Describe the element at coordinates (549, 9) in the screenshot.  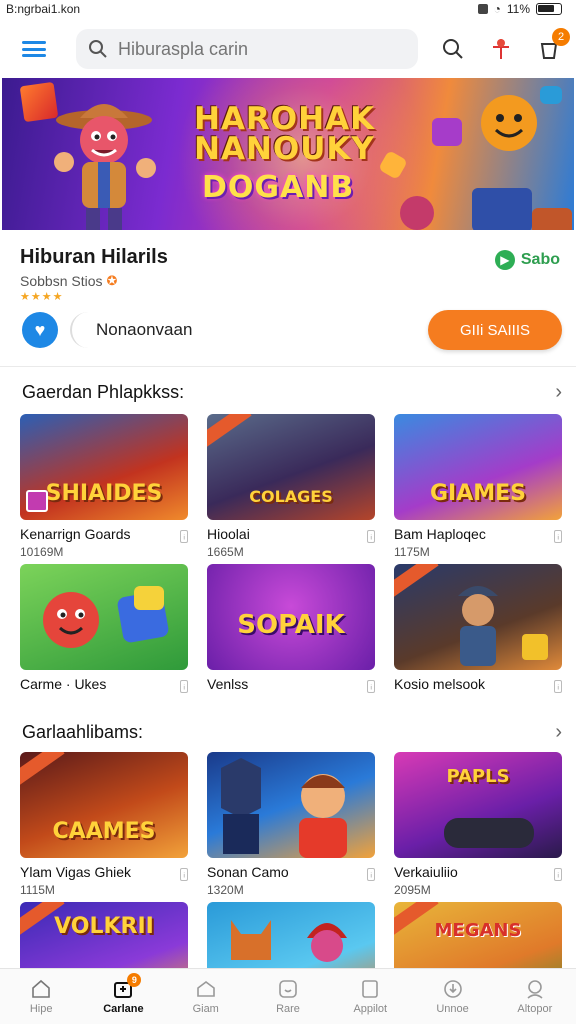
I see `battery-icon` at that location.